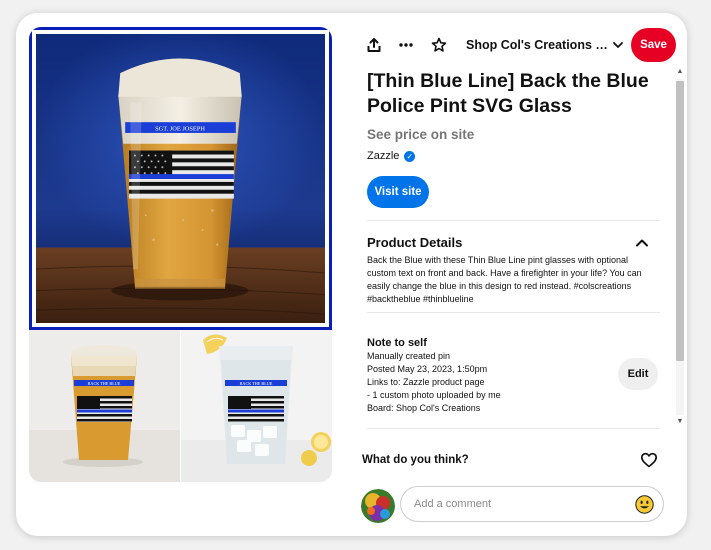 The width and height of the screenshot is (711, 550). What do you see at coordinates (406, 45) in the screenshot?
I see `ellipsis-icon` at bounding box center [406, 45].